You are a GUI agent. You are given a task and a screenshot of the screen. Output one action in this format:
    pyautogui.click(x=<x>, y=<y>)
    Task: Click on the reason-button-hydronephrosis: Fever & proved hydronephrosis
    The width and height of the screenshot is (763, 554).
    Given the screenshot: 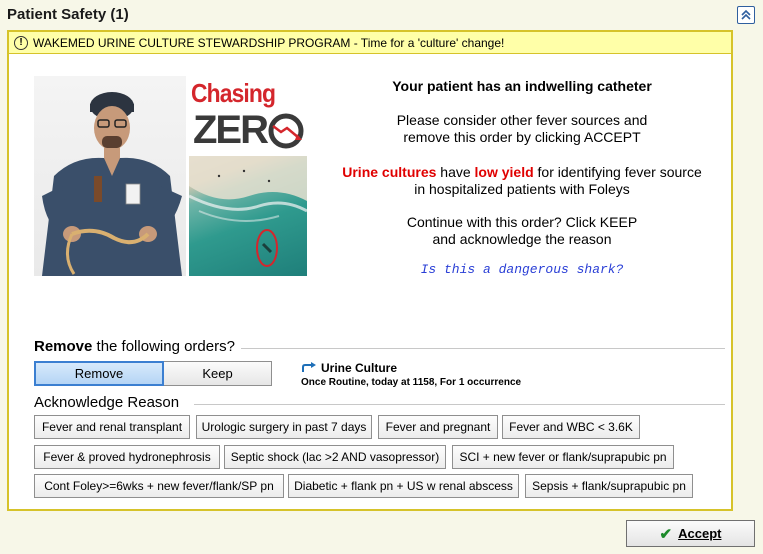 What is the action you would take?
    pyautogui.click(x=127, y=457)
    